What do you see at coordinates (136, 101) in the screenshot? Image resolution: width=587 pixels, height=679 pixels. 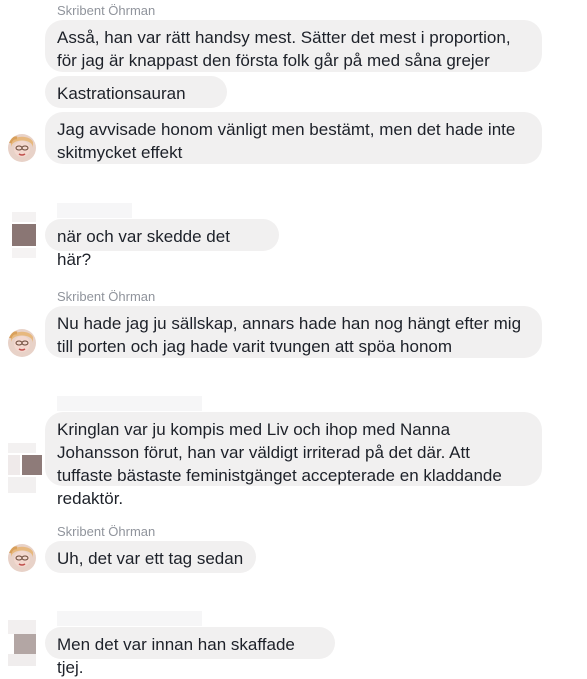 I see `message-bubble: Kastrationsauran osv` at bounding box center [136, 101].